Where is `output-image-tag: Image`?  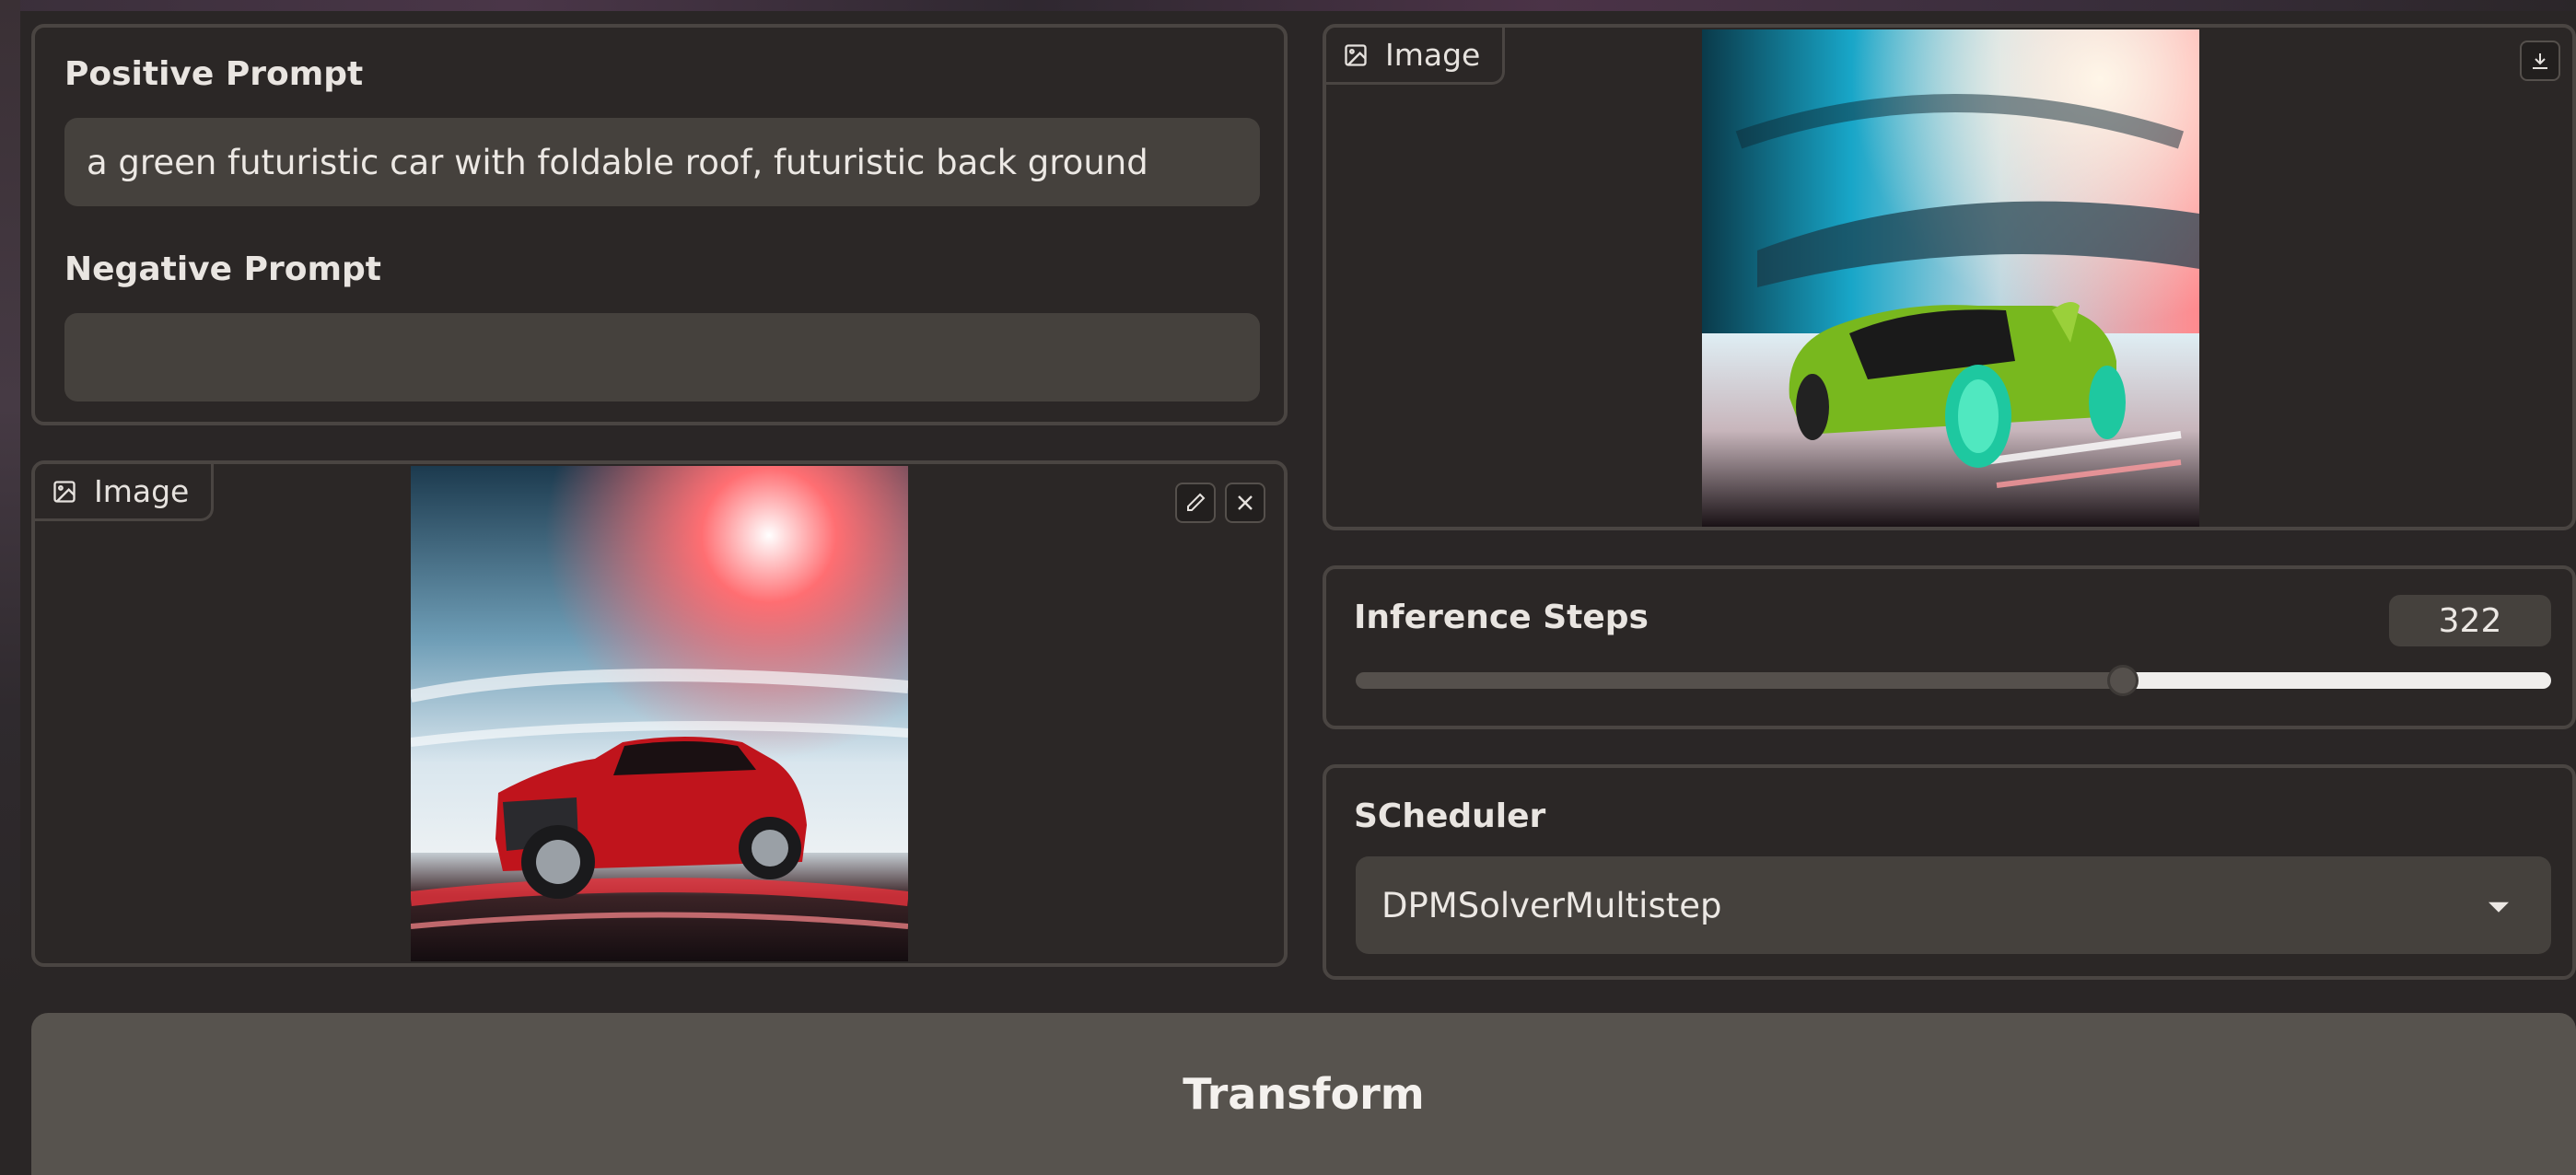
output-image-tag: Image is located at coordinates (1416, 56).